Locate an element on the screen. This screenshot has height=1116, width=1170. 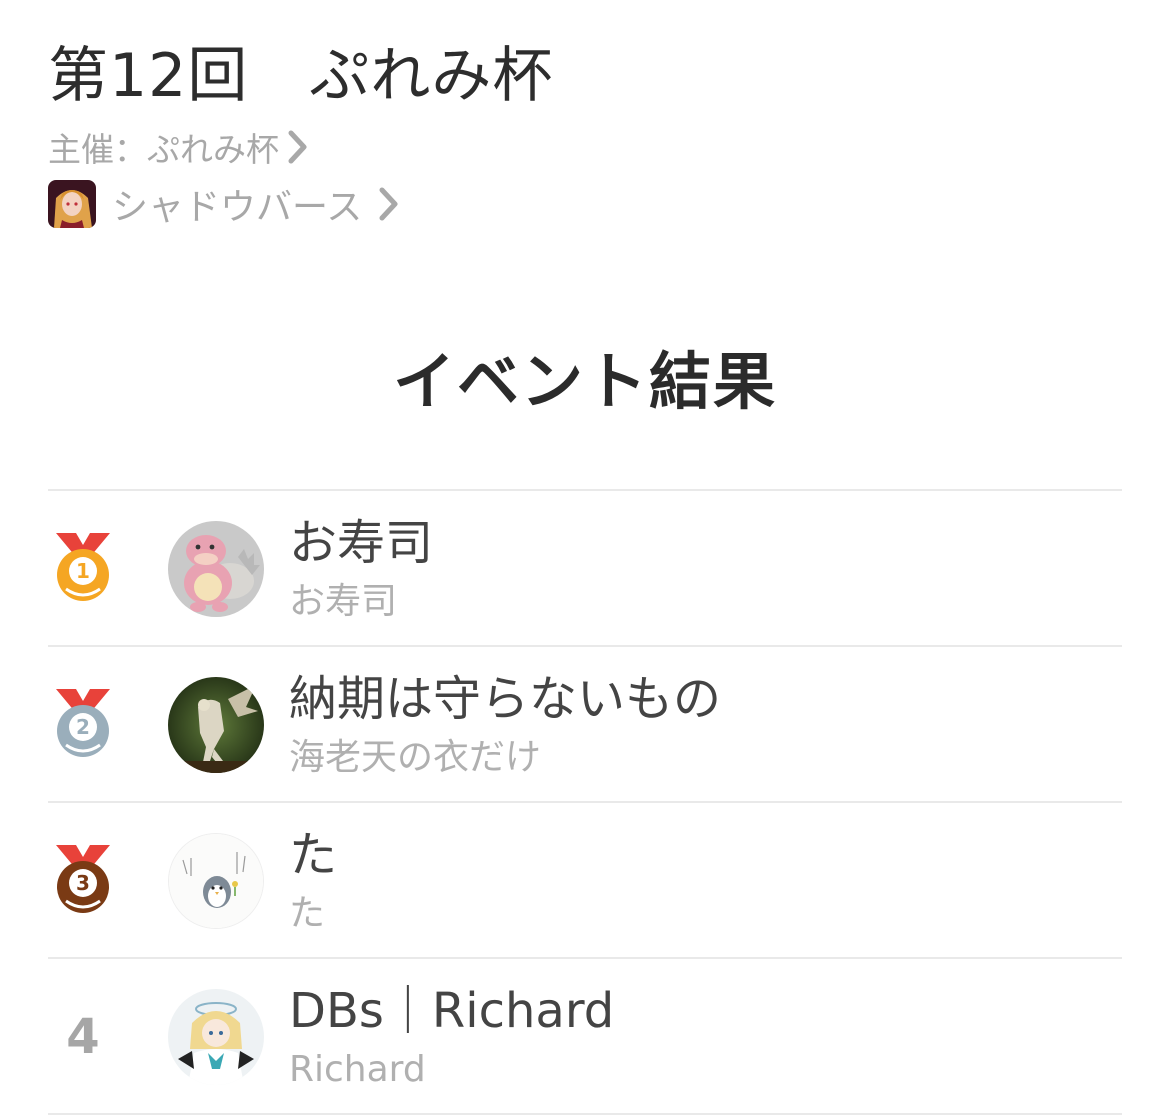
game-icon is located at coordinates (72, 204).